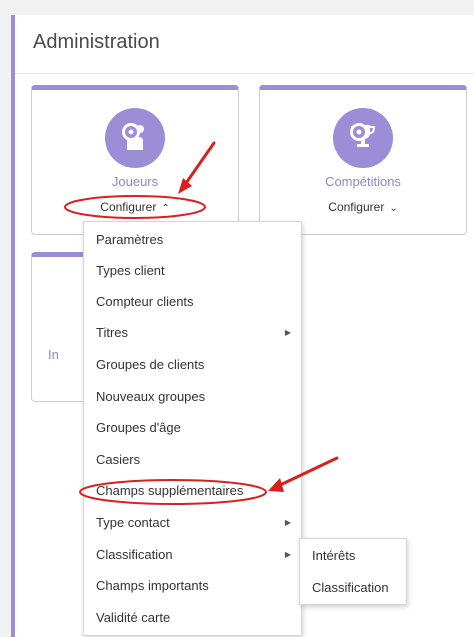 The height and width of the screenshot is (637, 474). Describe the element at coordinates (152, 585) in the screenshot. I see `menu-item-champs-importants: Champs importants` at that location.